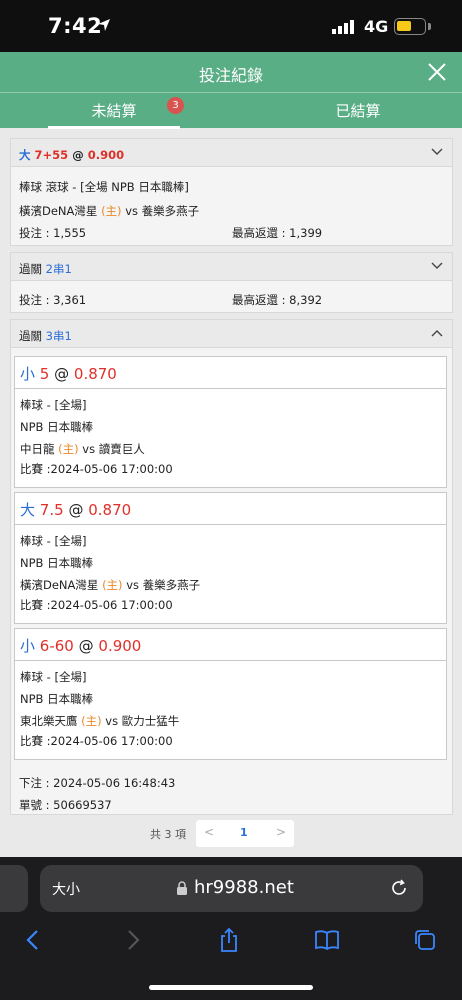 This screenshot has height=1000, width=462. What do you see at coordinates (425, 940) in the screenshot?
I see `tabs-icon` at bounding box center [425, 940].